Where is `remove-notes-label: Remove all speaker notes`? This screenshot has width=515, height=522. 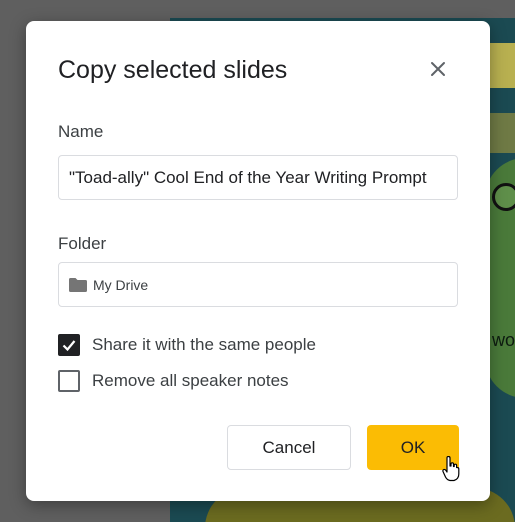
remove-notes-label: Remove all speaker notes is located at coordinates (190, 380).